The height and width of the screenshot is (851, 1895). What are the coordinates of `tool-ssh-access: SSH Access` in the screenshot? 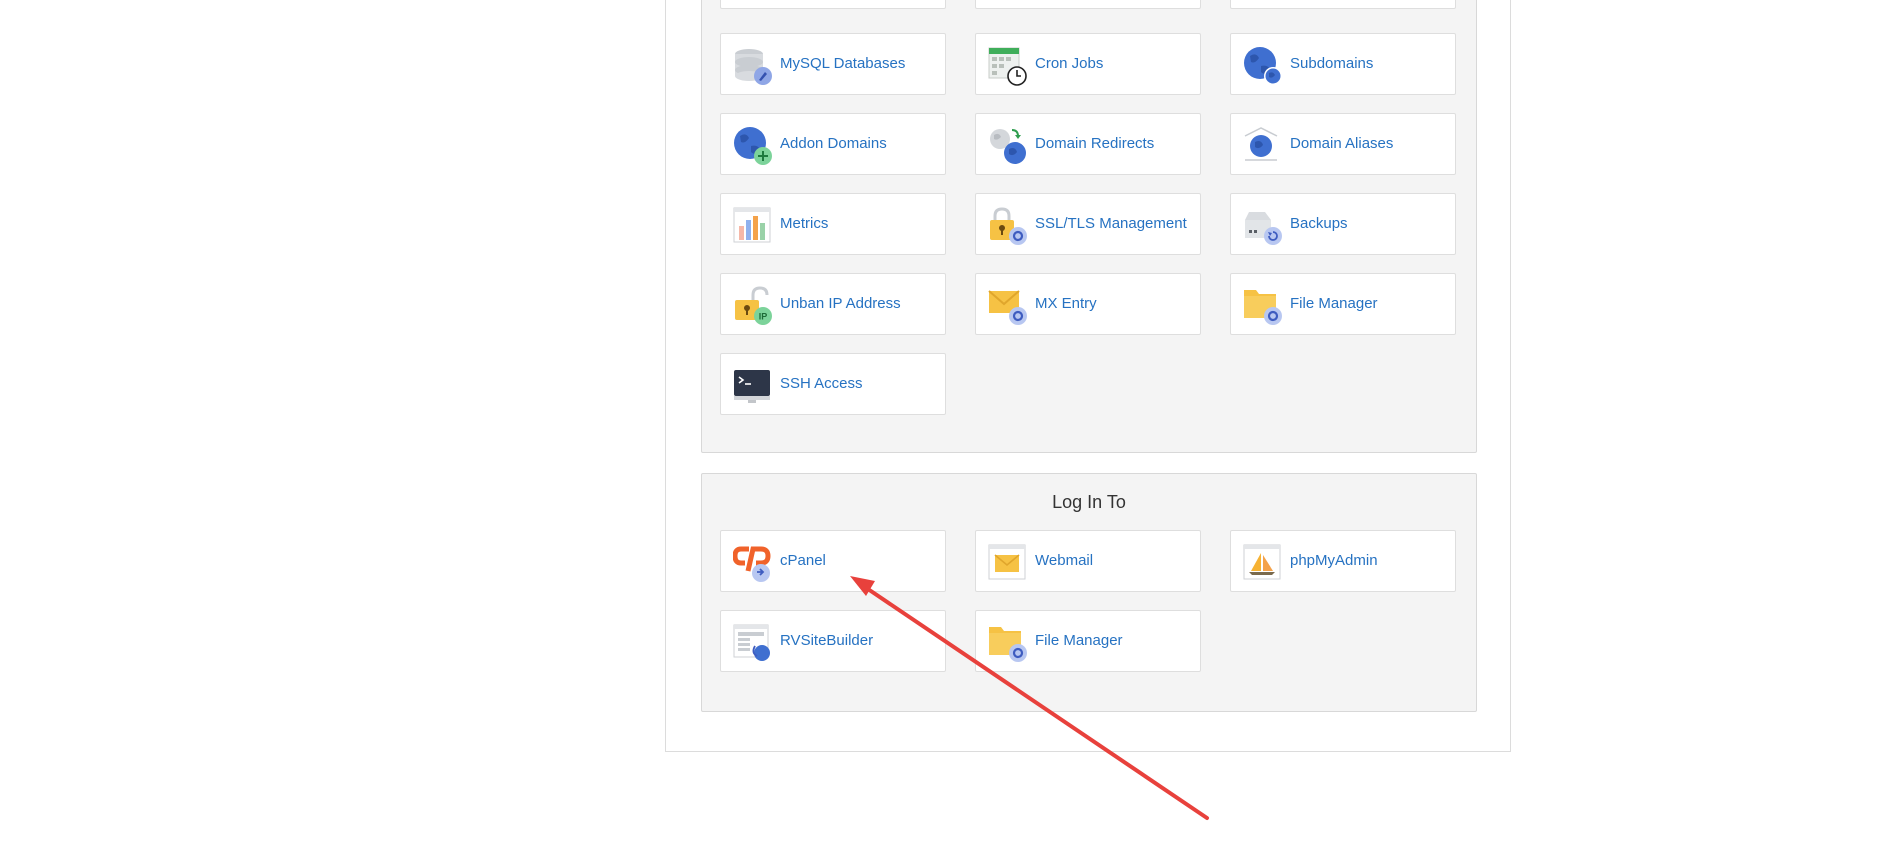 It's located at (833, 384).